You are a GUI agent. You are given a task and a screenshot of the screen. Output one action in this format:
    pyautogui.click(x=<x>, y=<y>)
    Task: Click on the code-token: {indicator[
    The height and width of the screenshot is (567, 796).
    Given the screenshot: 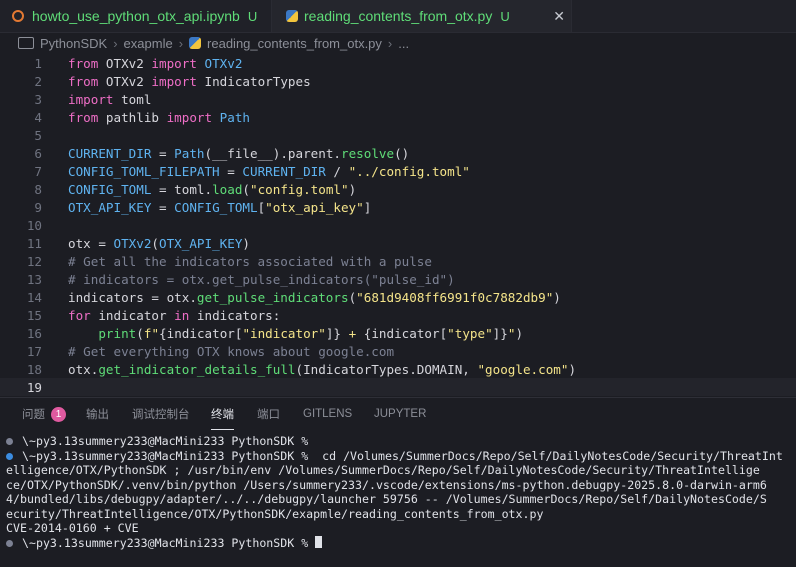 What is the action you would take?
    pyautogui.click(x=405, y=333)
    